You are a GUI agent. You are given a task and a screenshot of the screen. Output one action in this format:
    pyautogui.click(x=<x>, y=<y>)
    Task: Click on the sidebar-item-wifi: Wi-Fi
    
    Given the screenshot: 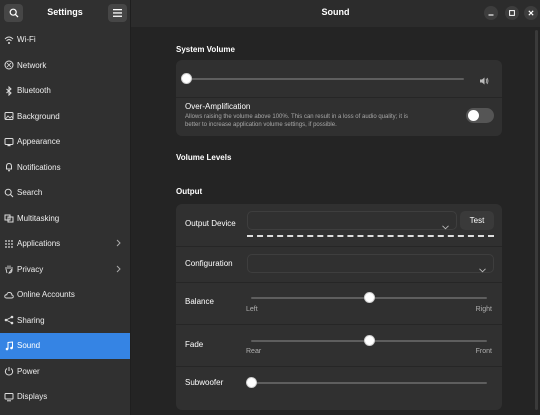 What is the action you would take?
    pyautogui.click(x=65, y=40)
    